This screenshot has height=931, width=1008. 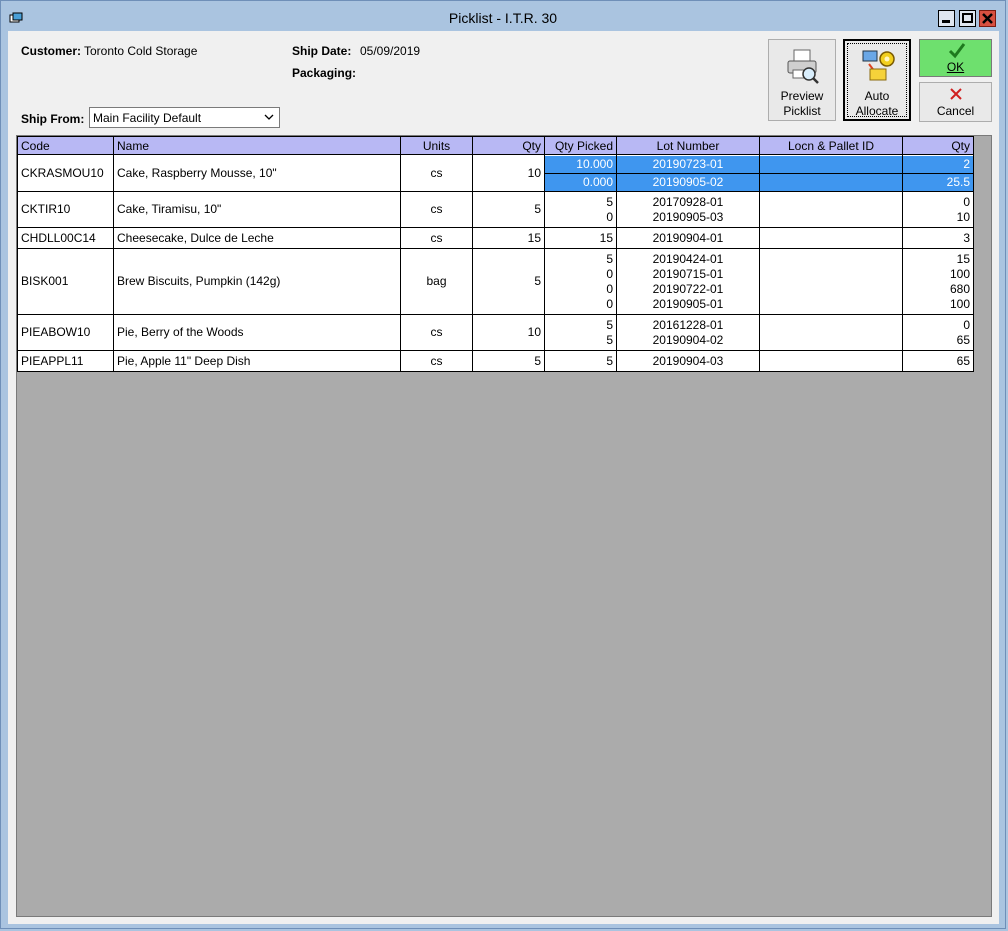 I want to click on preview-picklist-button: Preview Picklist, so click(x=802, y=80).